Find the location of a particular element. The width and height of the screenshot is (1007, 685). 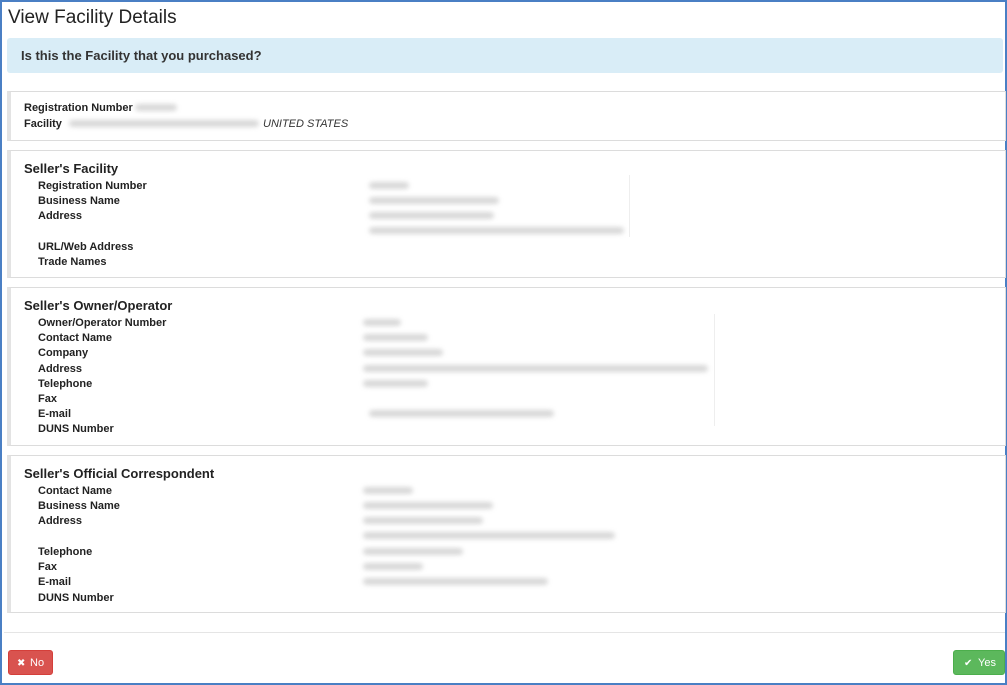

registration-number-label: Registration Number is located at coordinates (78, 108).